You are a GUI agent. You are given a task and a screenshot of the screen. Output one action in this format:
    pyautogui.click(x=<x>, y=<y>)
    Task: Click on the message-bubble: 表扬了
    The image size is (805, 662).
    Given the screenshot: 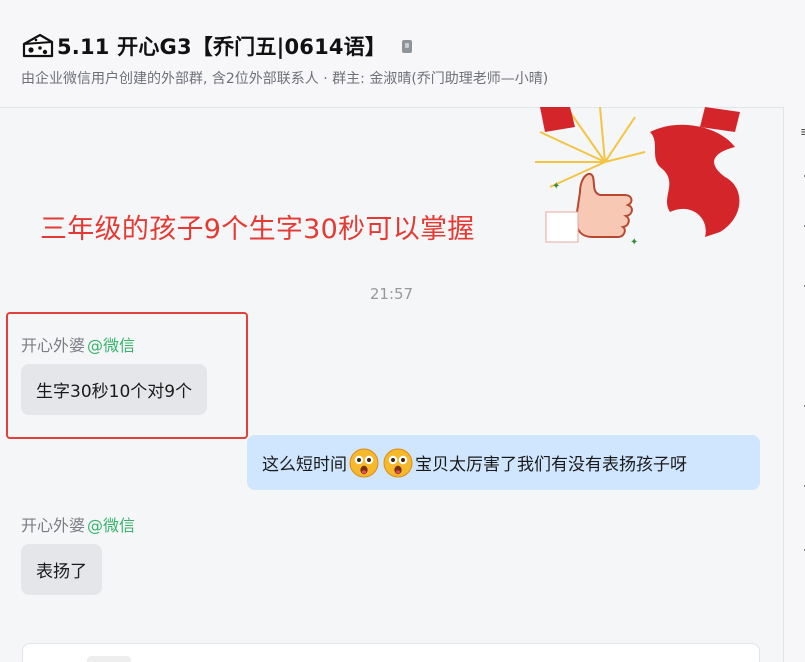 What is the action you would take?
    pyautogui.click(x=61, y=569)
    